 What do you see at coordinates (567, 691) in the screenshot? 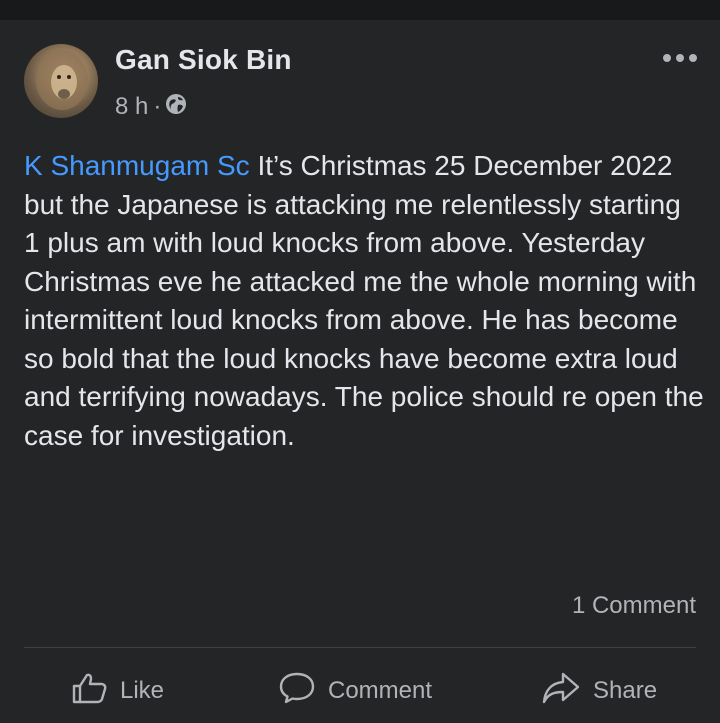
I see `share-arrow-icon` at bounding box center [567, 691].